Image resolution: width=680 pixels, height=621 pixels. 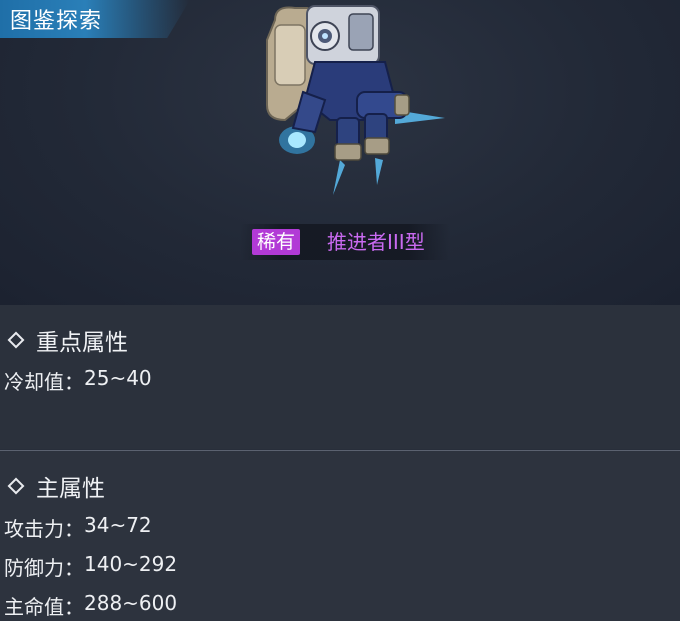 What do you see at coordinates (131, 603) in the screenshot?
I see `stat-value: 288~600` at bounding box center [131, 603].